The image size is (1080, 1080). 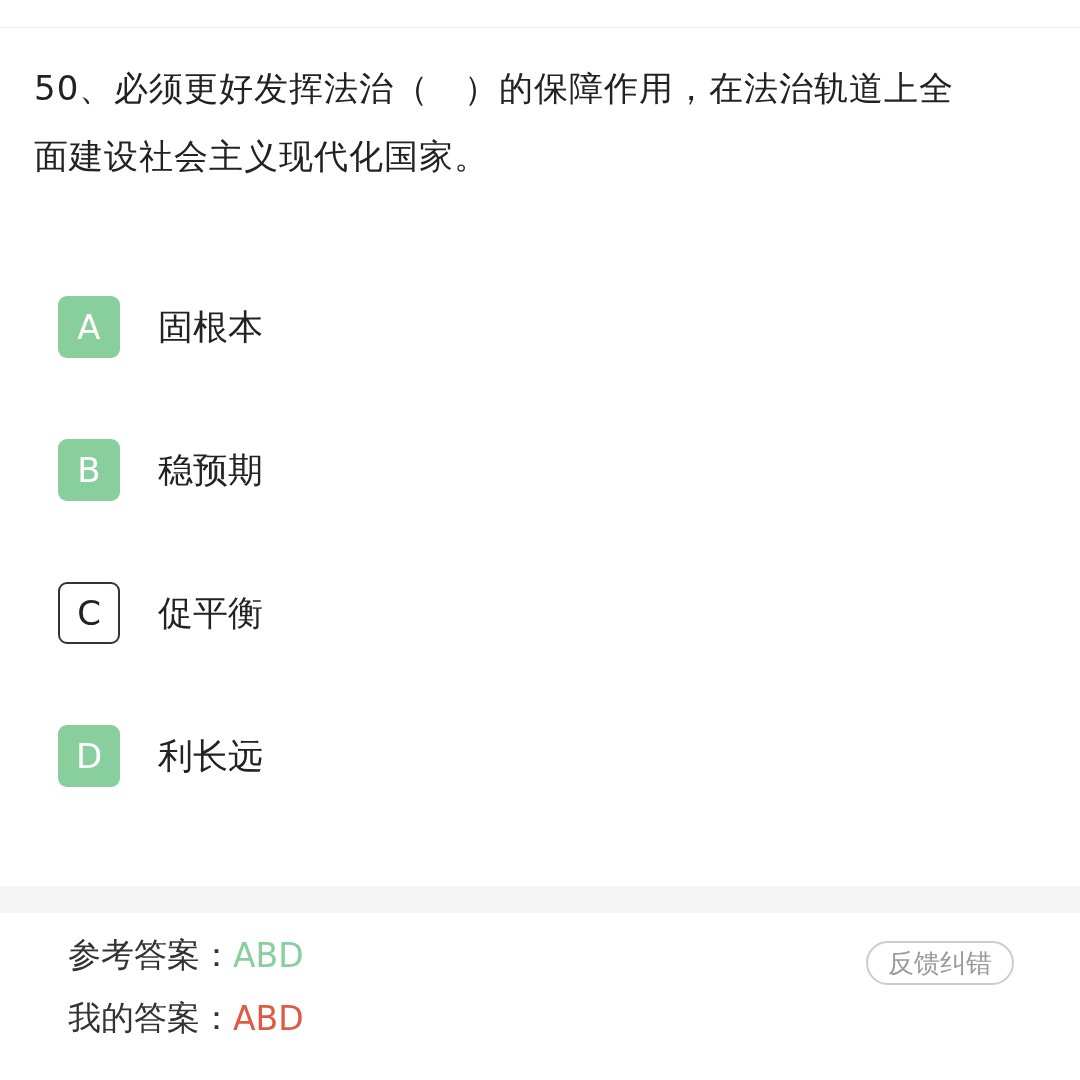 I want to click on answer-label: 参考答案：, so click(x=150, y=955).